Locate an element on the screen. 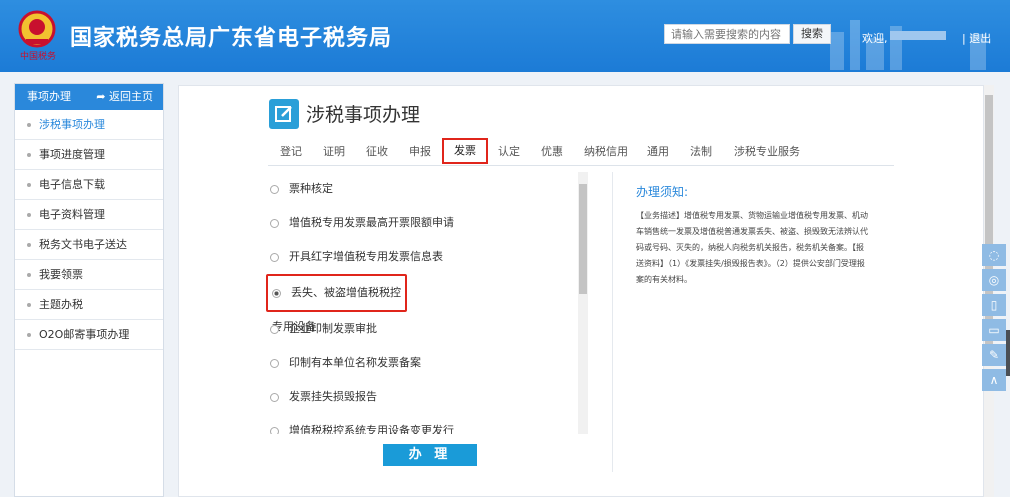  masked-username is located at coordinates (918, 35).